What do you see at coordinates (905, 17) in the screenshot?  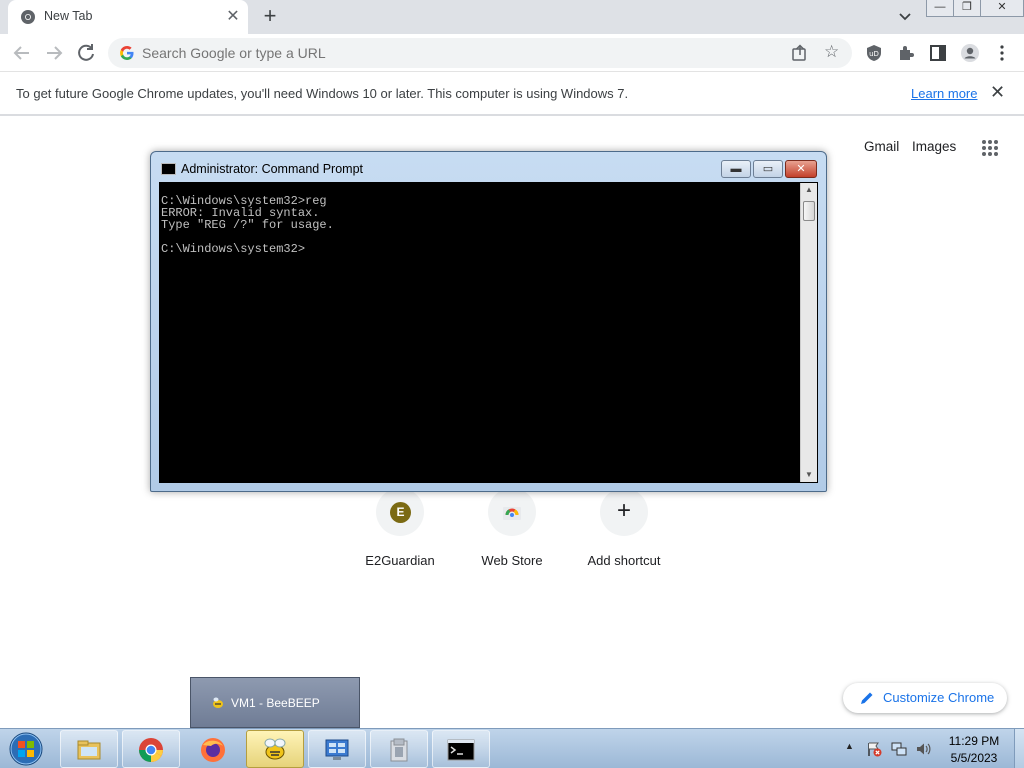 I see `tab-search-chevron-icon` at bounding box center [905, 17].